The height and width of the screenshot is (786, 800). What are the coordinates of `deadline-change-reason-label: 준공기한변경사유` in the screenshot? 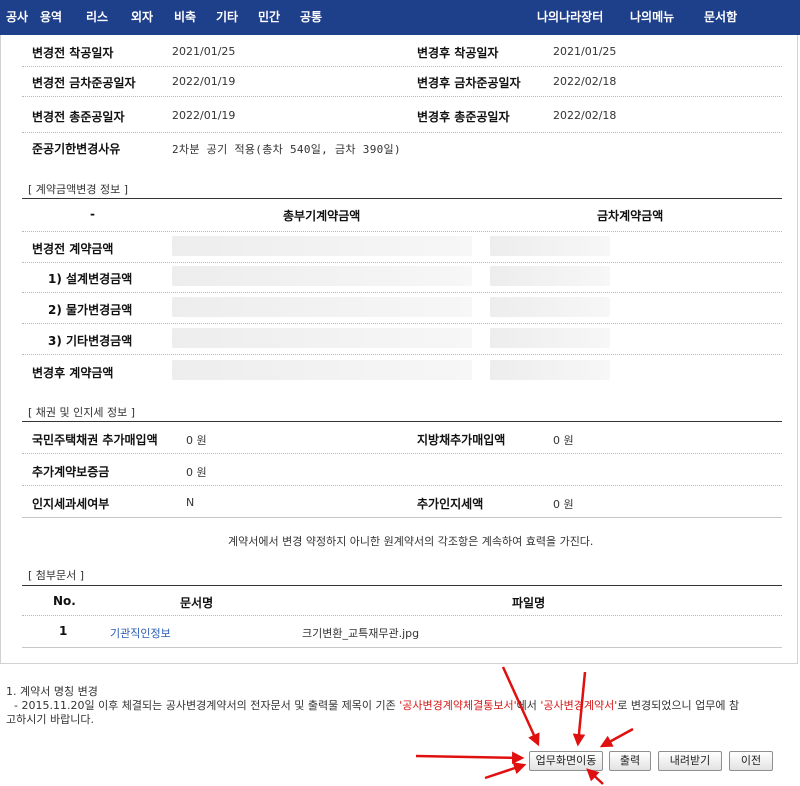 It's located at (76, 149).